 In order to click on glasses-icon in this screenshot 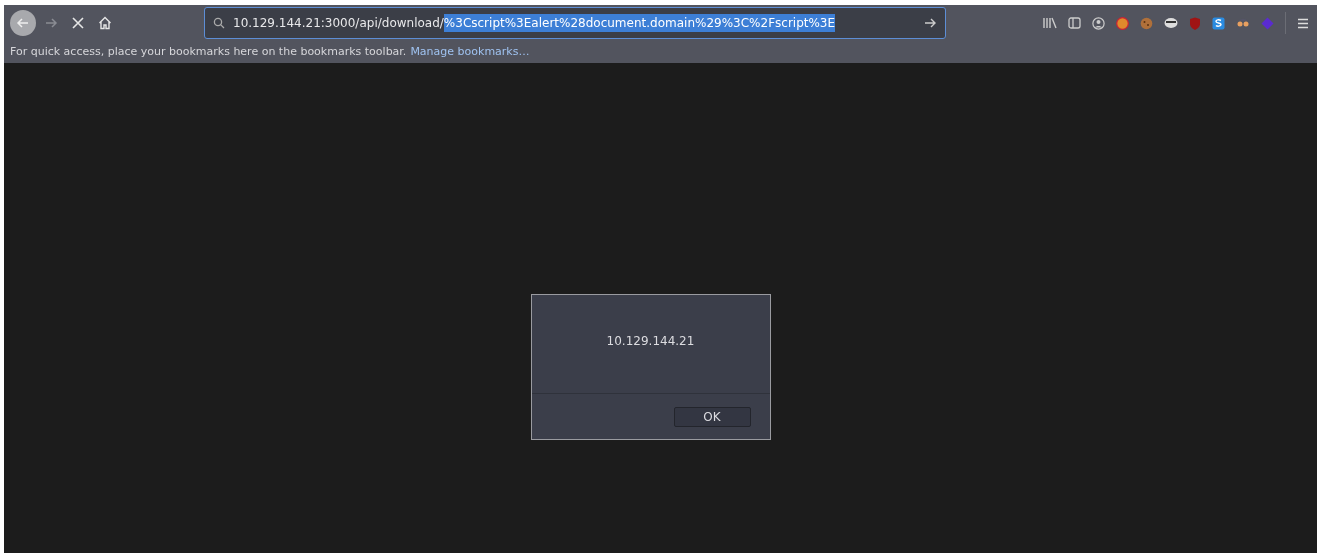, I will do `click(1243, 23)`.